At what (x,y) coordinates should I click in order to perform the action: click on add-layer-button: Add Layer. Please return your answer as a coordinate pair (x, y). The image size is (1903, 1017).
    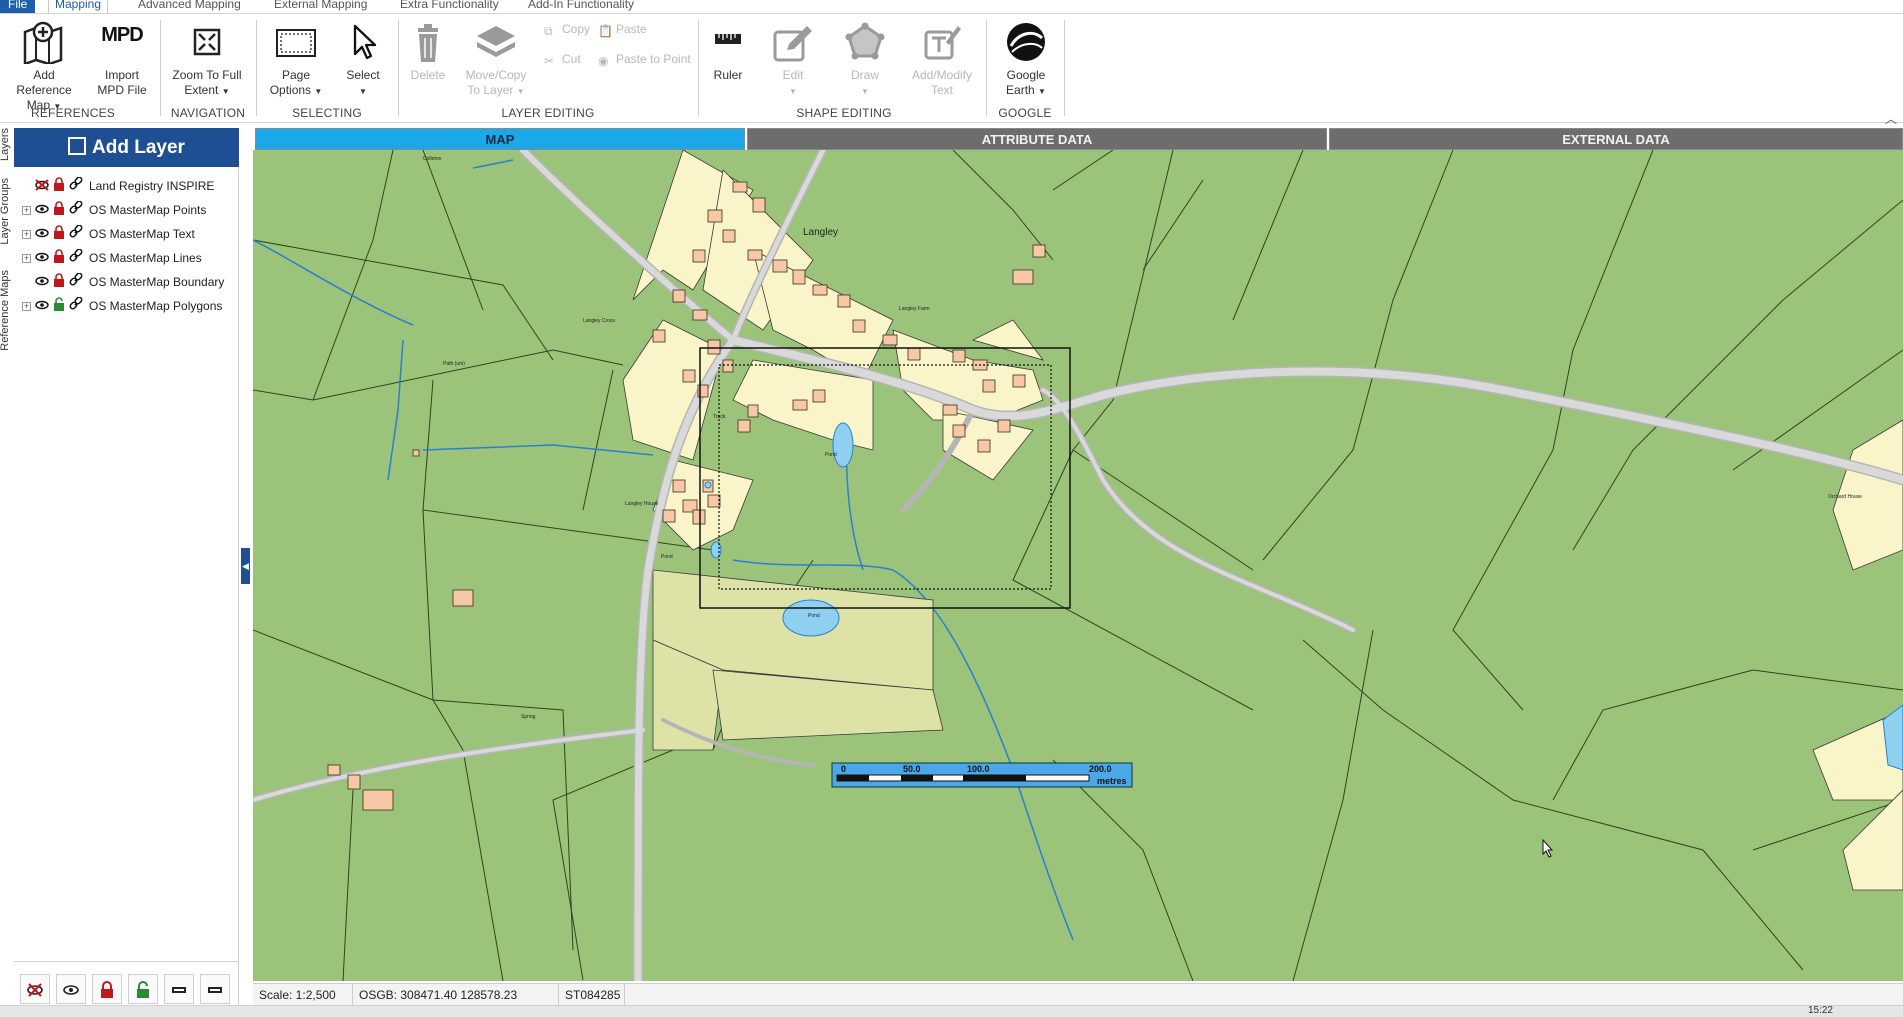
    Looking at the image, I should click on (126, 147).